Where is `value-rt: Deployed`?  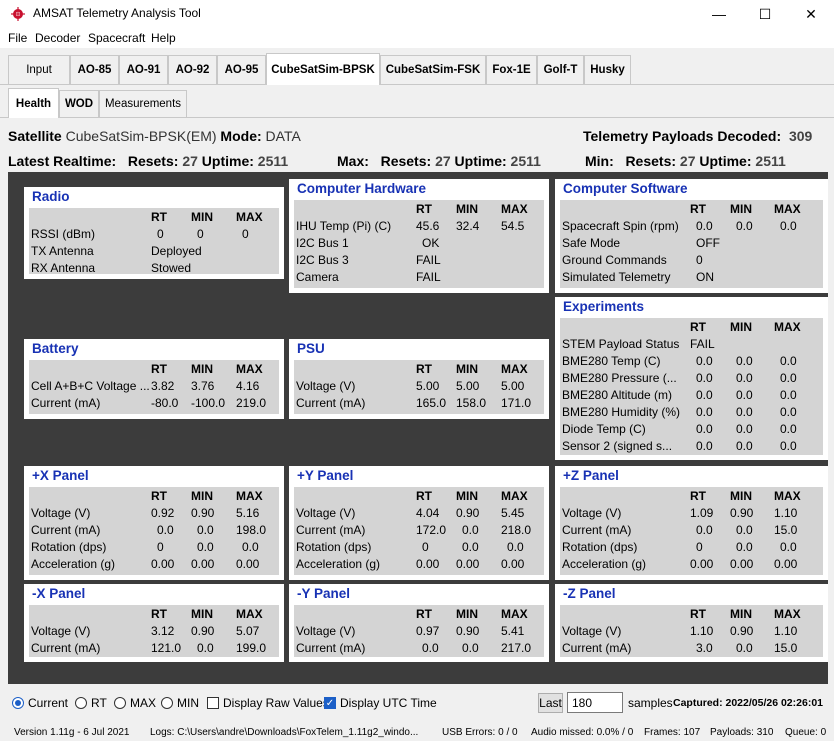 value-rt: Deployed is located at coordinates (176, 251).